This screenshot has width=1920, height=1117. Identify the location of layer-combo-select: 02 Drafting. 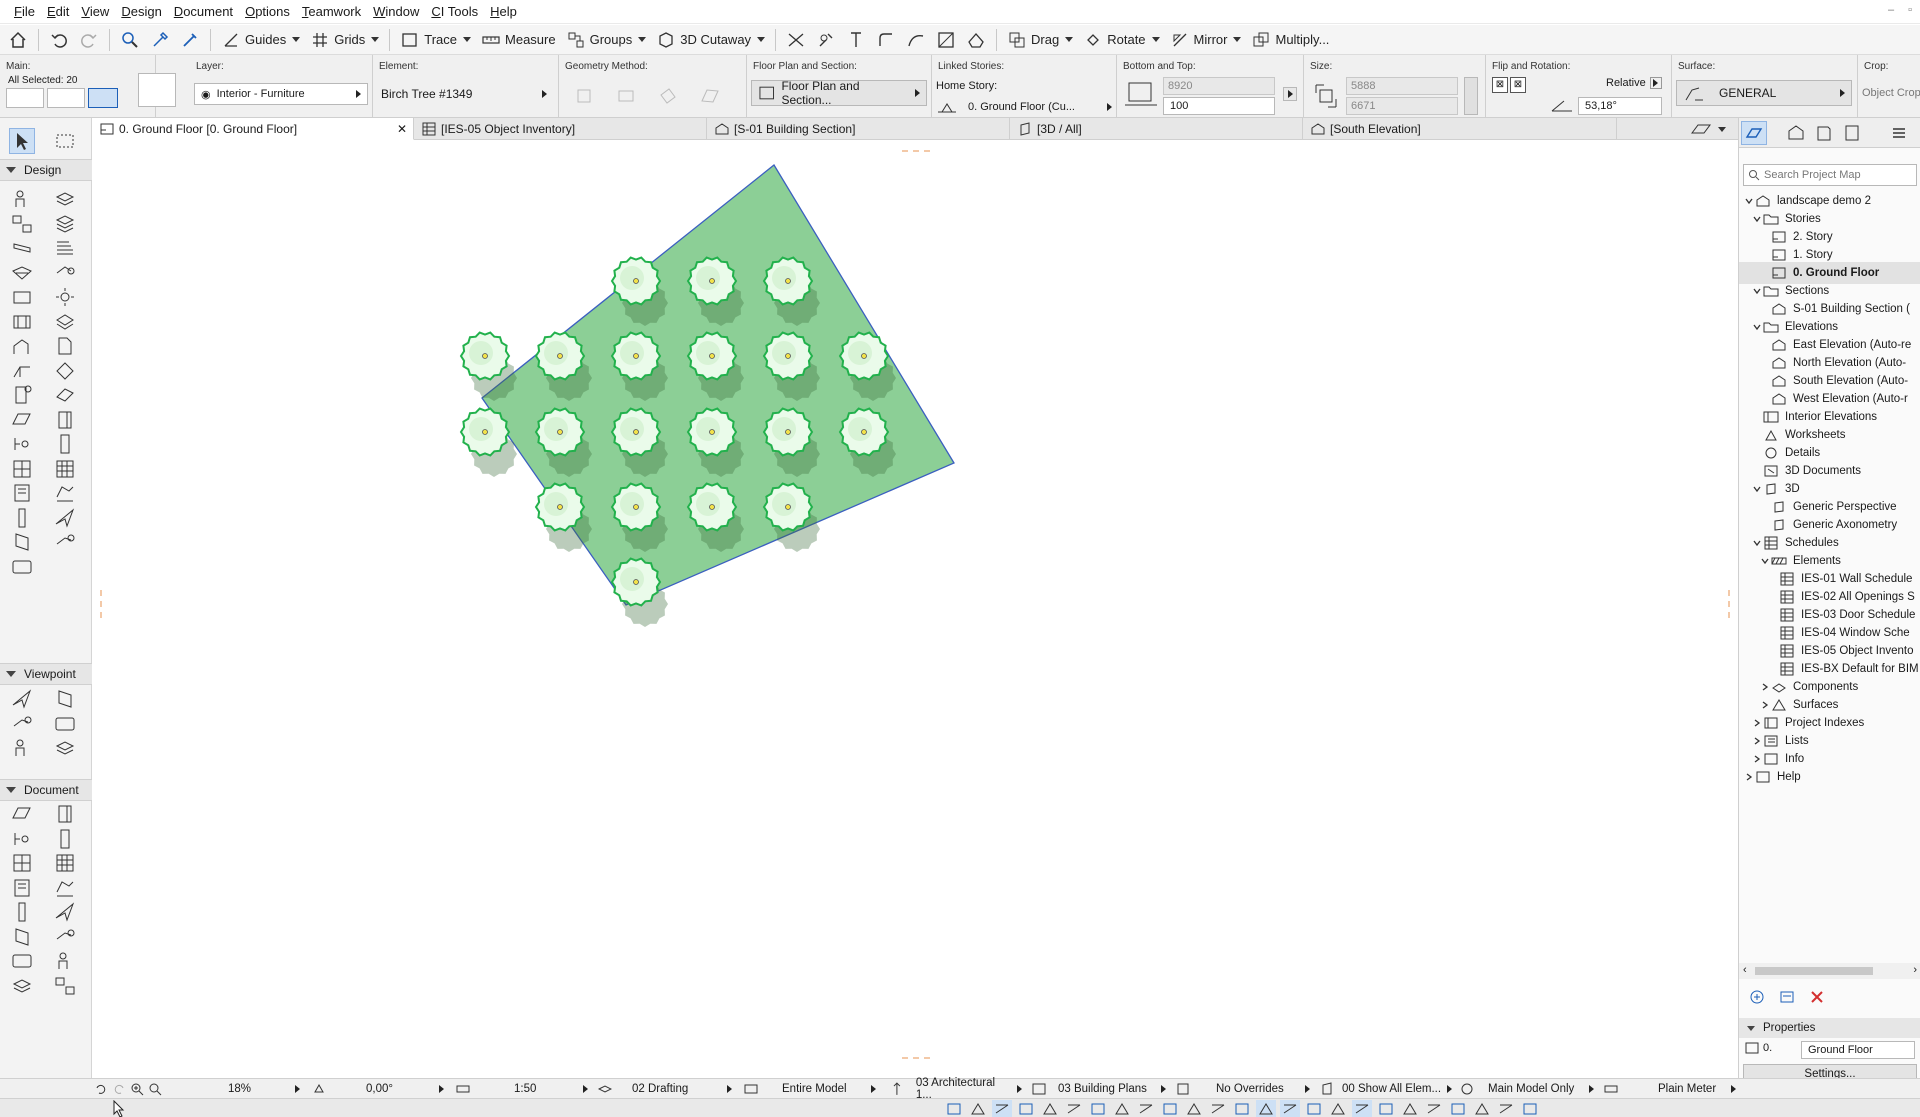
(665, 1089).